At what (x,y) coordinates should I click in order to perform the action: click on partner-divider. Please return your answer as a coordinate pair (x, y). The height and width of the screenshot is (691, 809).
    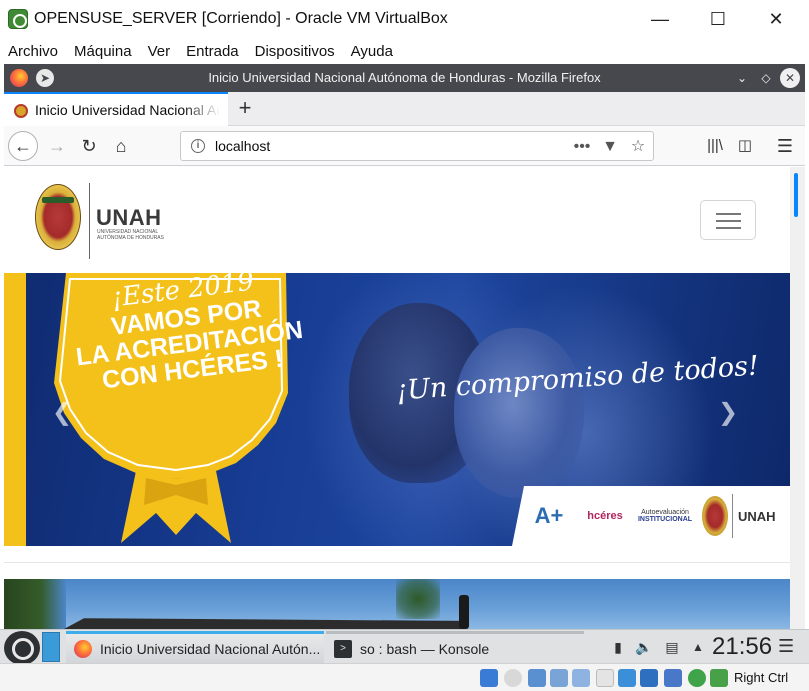
    Looking at the image, I should click on (732, 516).